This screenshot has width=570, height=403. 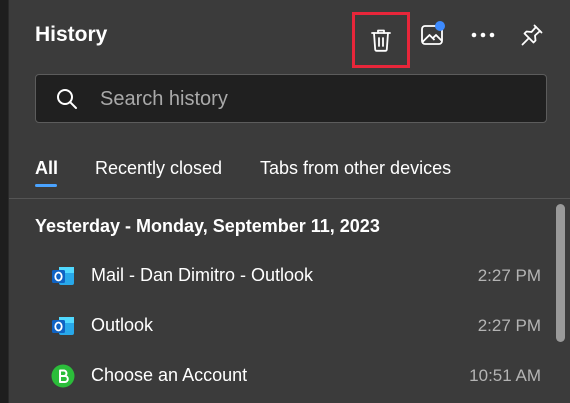 I want to click on search-input, so click(x=315, y=99).